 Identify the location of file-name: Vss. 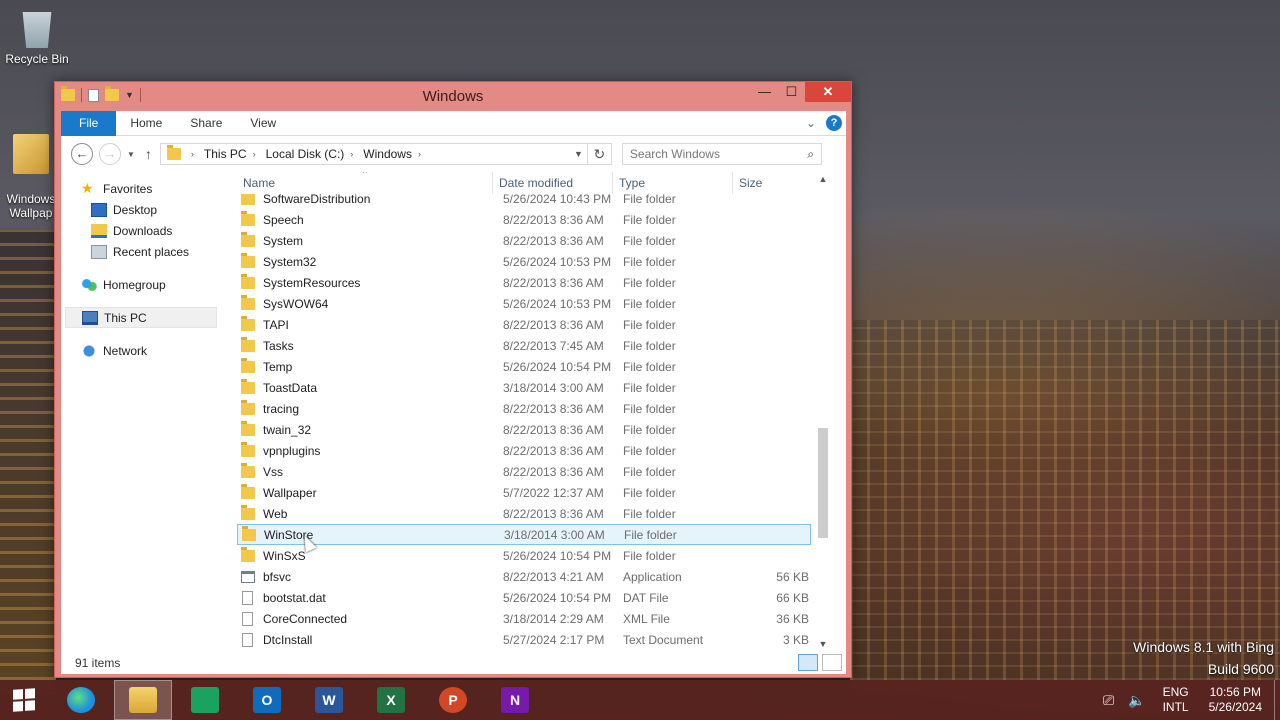
(383, 472).